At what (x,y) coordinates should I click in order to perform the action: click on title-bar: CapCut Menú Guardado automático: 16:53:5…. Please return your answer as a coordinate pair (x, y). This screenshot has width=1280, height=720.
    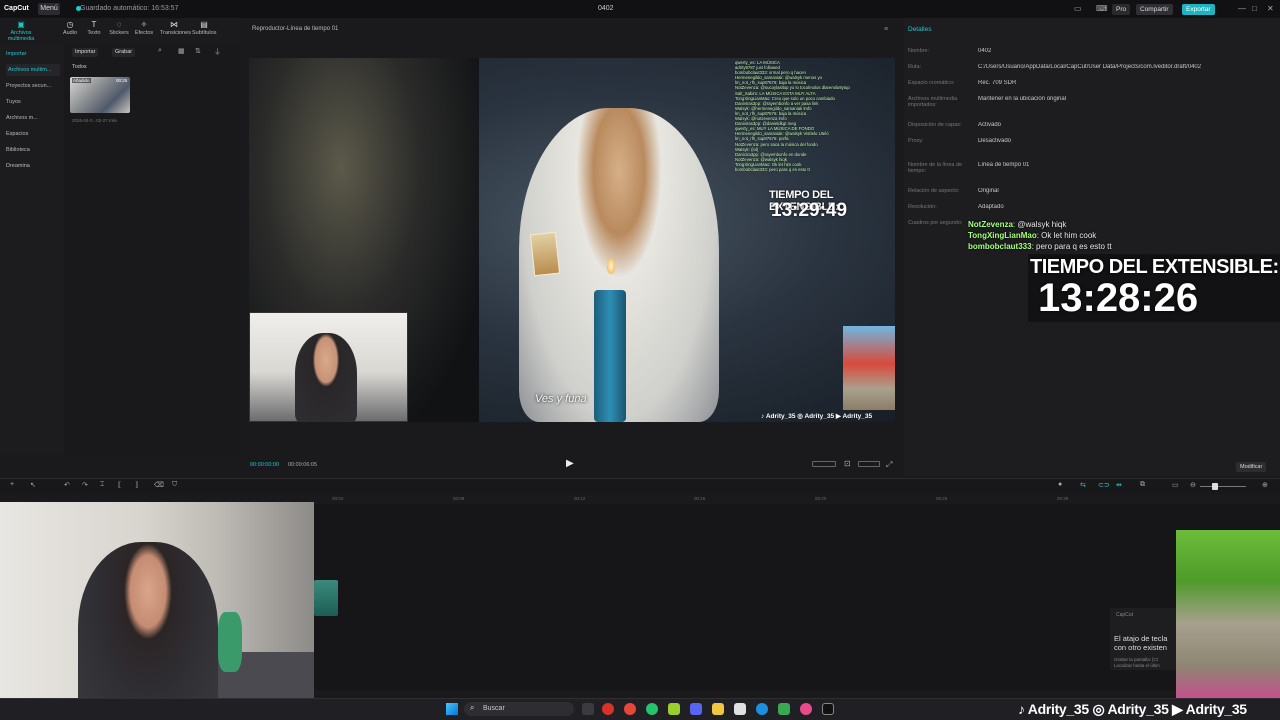
    Looking at the image, I should click on (640, 9).